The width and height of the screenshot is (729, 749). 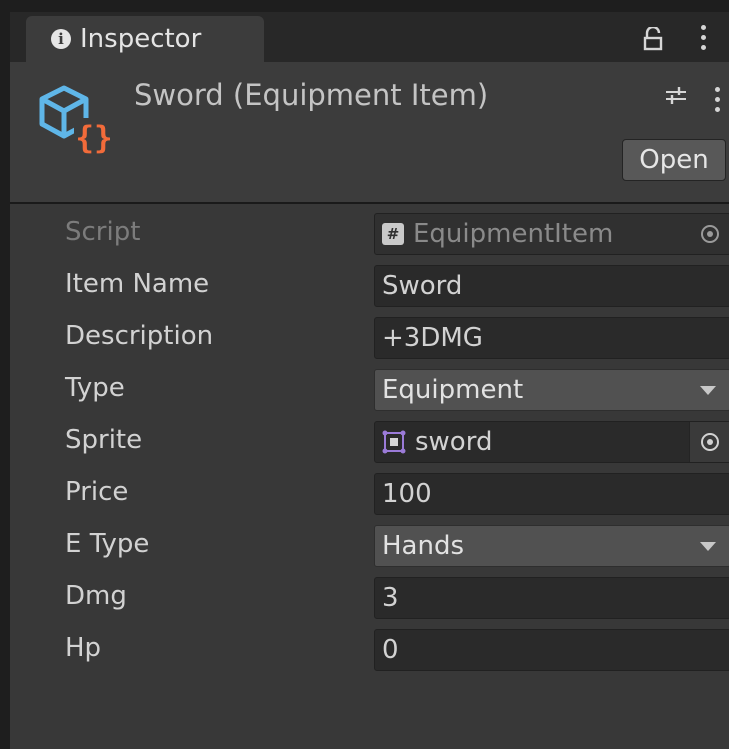 What do you see at coordinates (432, 338) in the screenshot?
I see `description-value: +3DMG` at bounding box center [432, 338].